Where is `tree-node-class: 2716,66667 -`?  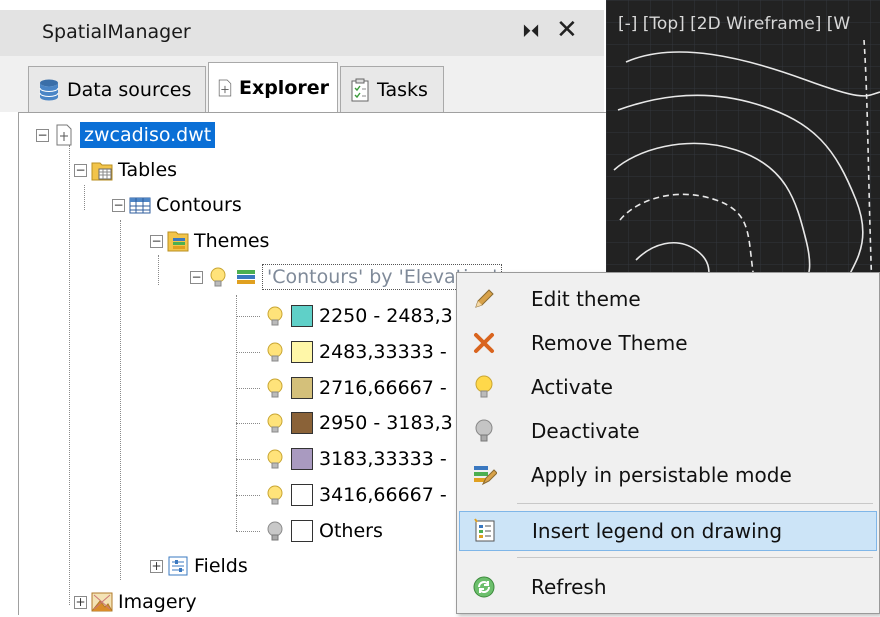 tree-node-class: 2716,66667 - is located at coordinates (353, 388).